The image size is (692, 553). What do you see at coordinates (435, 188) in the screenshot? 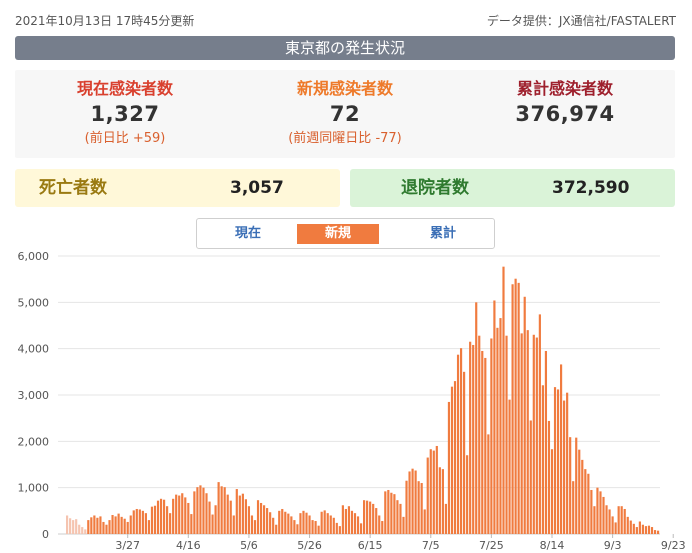
I see `discharged-label: 退院者数` at bounding box center [435, 188].